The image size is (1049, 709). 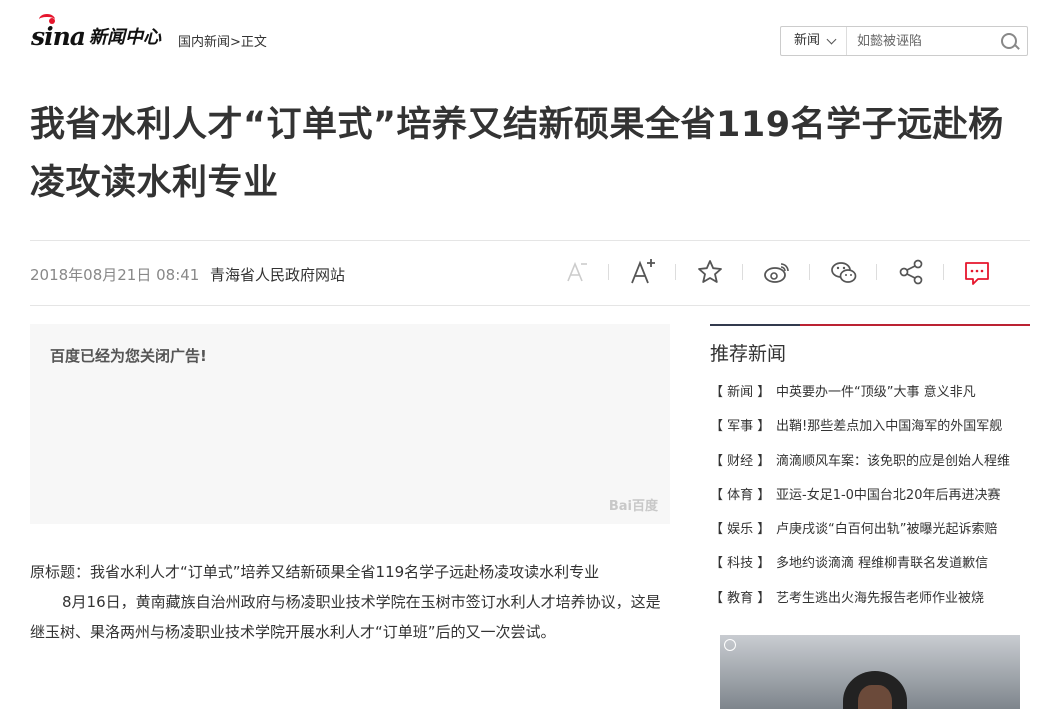 What do you see at coordinates (911, 272) in the screenshot?
I see `share-icon` at bounding box center [911, 272].